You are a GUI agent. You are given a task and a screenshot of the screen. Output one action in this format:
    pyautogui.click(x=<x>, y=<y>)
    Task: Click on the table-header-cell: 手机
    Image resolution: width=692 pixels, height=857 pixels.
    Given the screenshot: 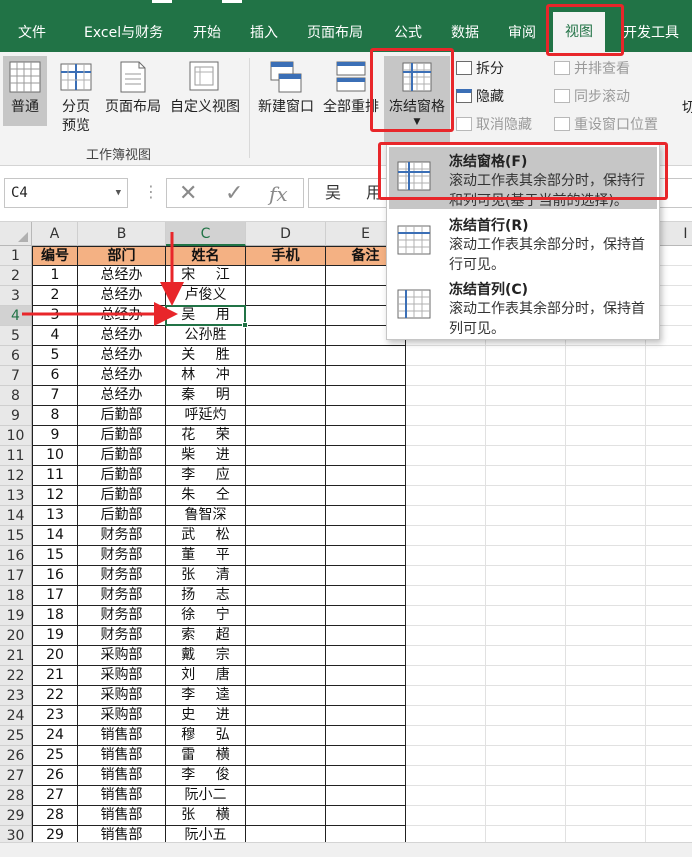 What is the action you would take?
    pyautogui.click(x=286, y=256)
    